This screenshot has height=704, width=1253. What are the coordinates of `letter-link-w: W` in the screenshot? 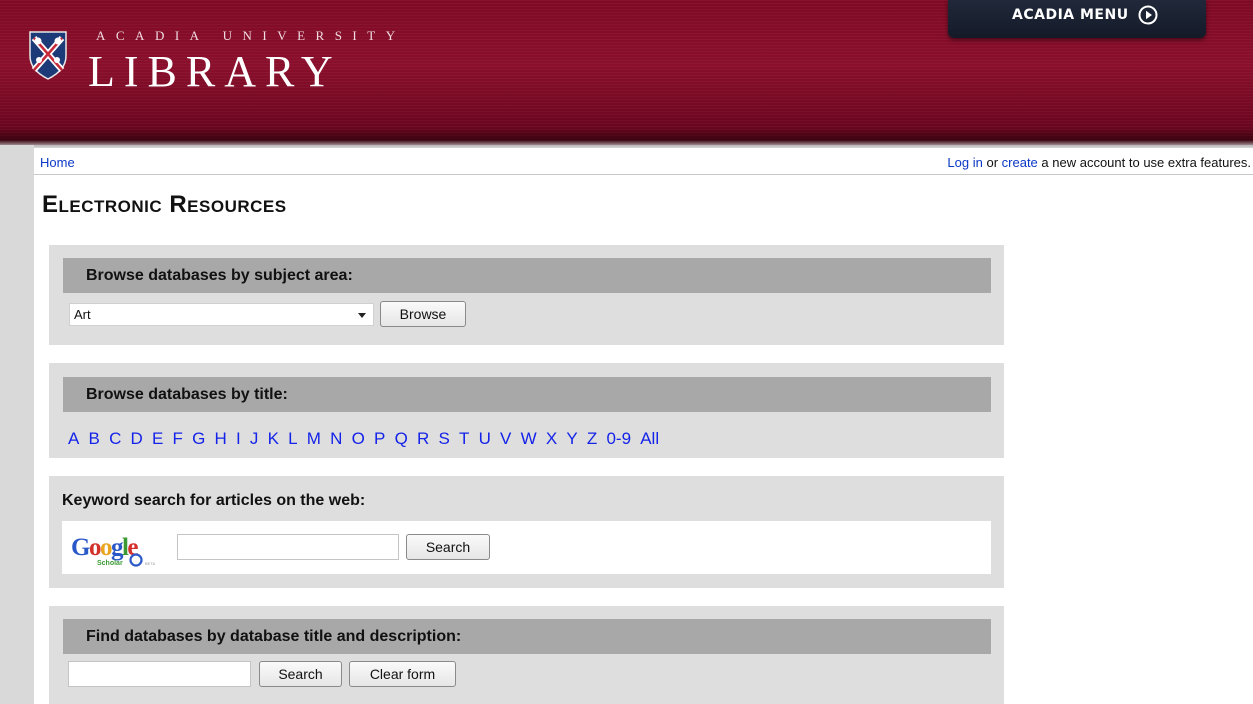 It's located at (529, 438).